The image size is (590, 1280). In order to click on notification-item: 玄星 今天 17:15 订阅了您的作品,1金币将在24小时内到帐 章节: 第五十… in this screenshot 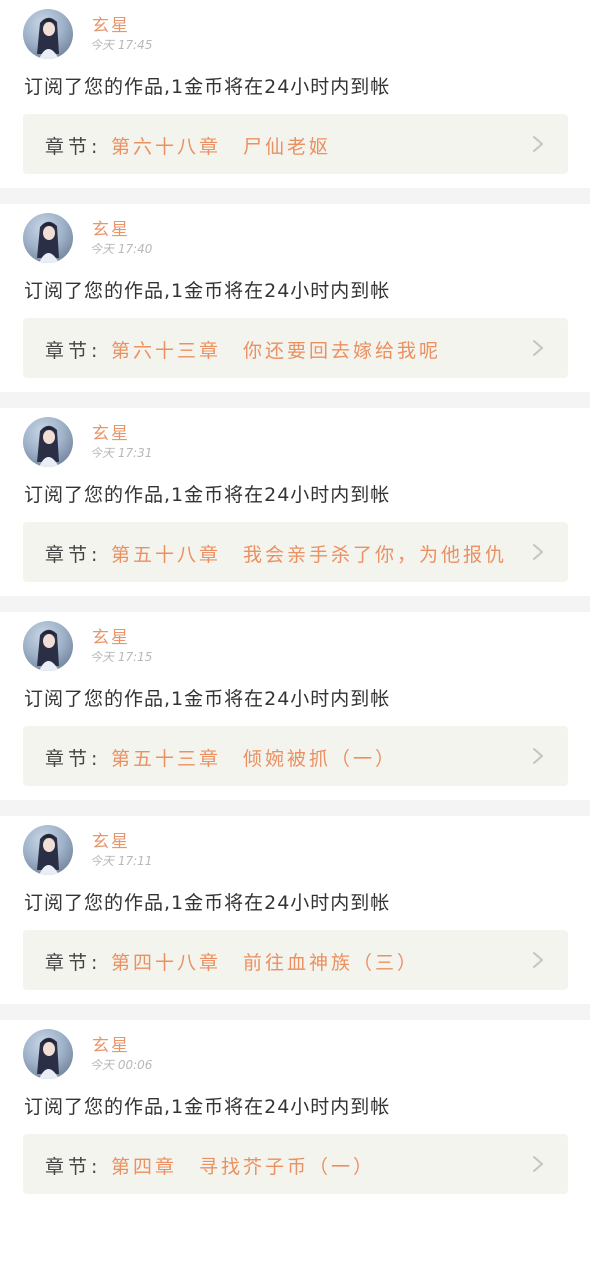, I will do `click(295, 706)`.